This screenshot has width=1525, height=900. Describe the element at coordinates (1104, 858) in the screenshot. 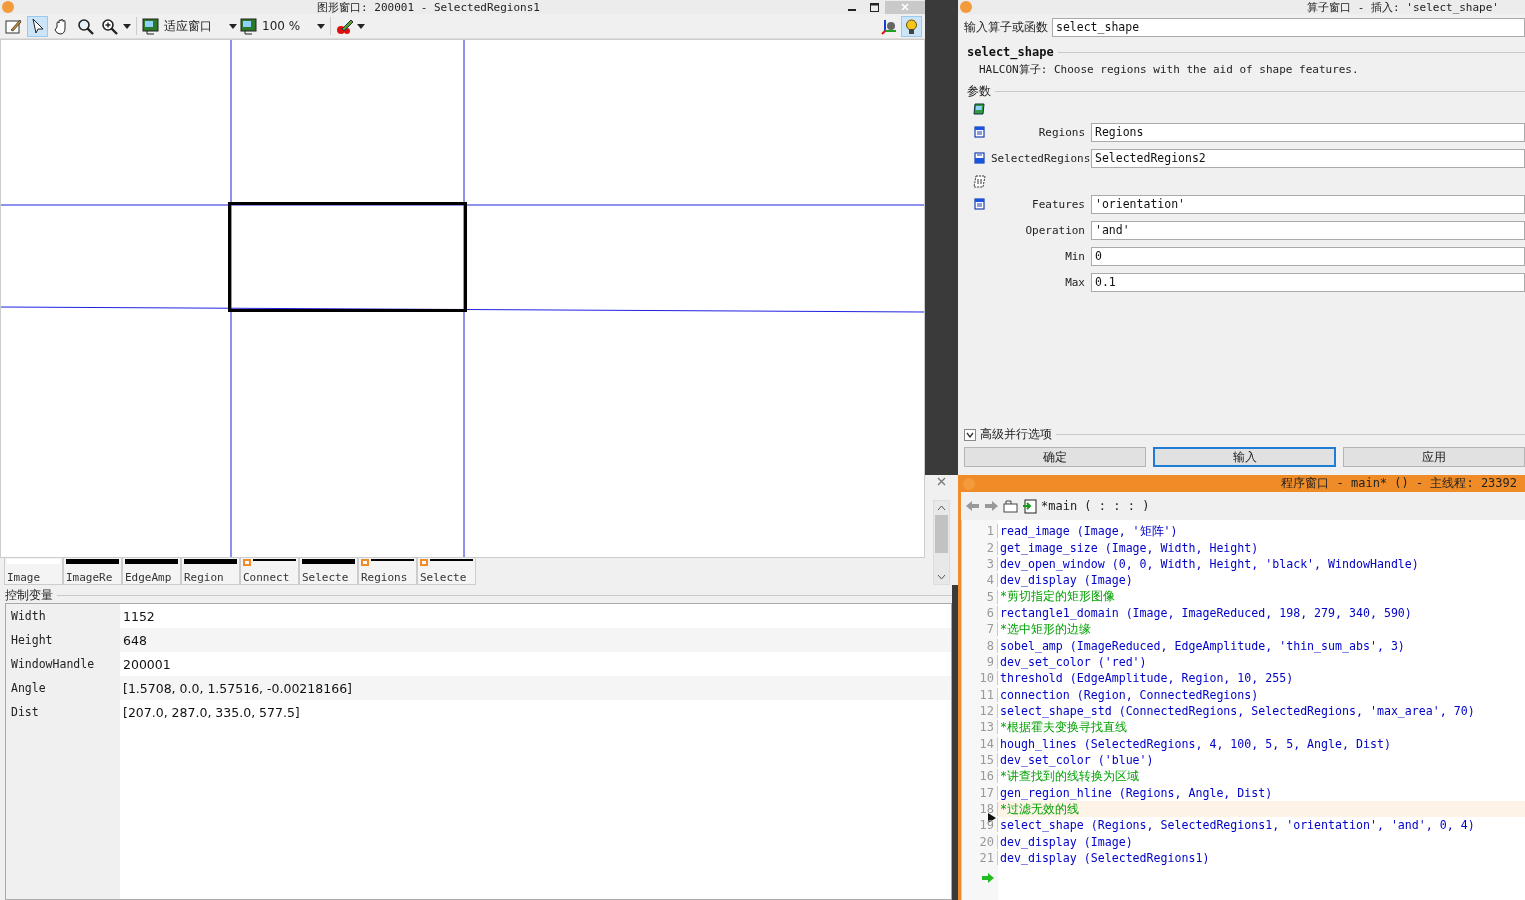

I see `code-line: dev_display (SelectedRegions1)` at that location.